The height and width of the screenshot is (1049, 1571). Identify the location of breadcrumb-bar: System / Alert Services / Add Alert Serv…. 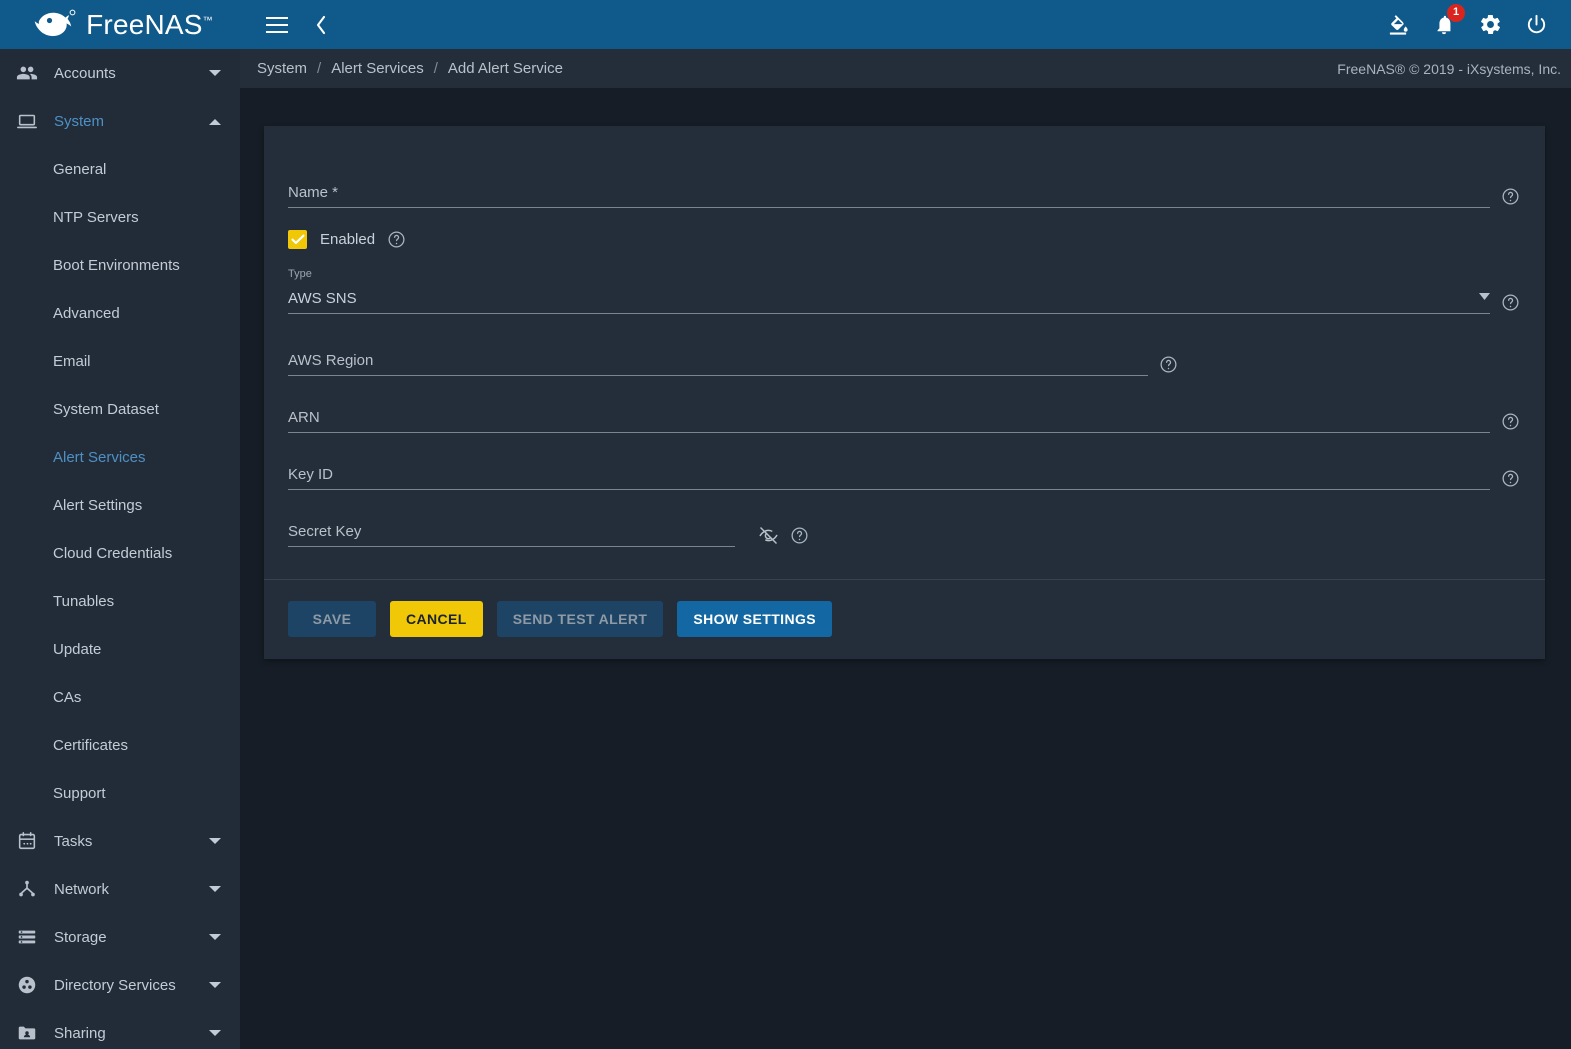
(905, 68).